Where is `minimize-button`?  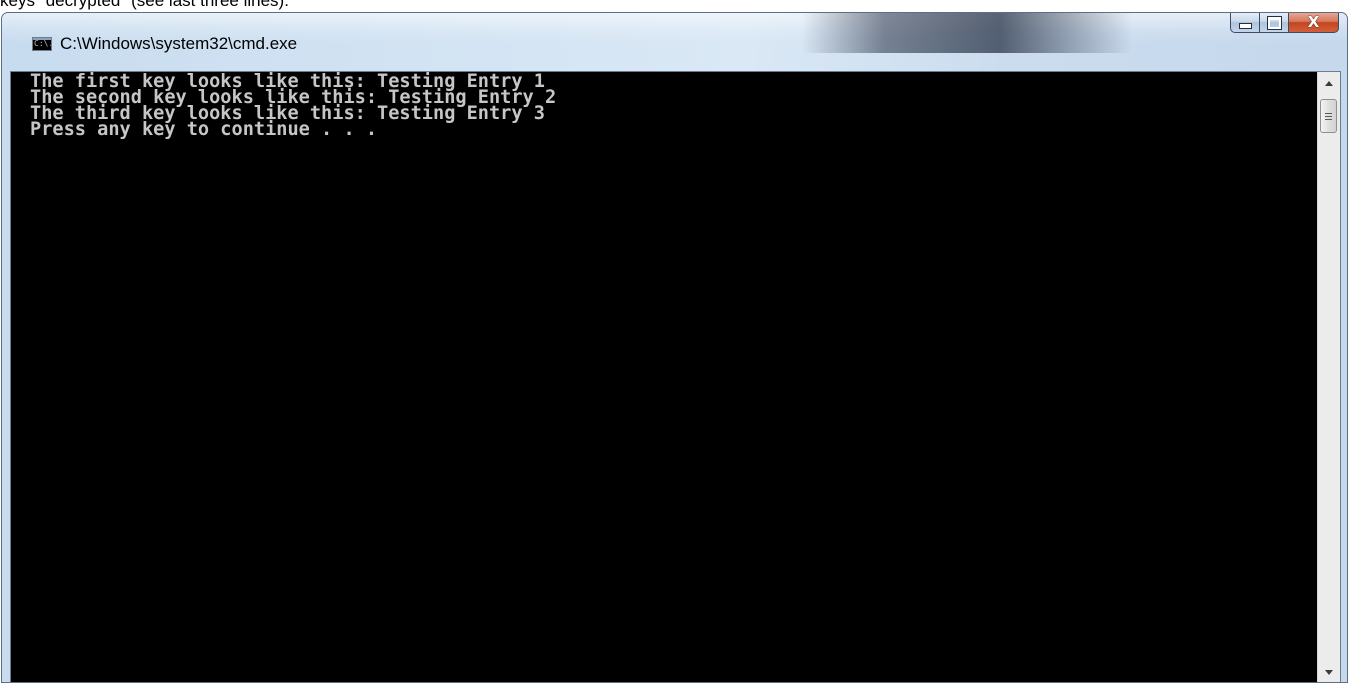 minimize-button is located at coordinates (1244, 23).